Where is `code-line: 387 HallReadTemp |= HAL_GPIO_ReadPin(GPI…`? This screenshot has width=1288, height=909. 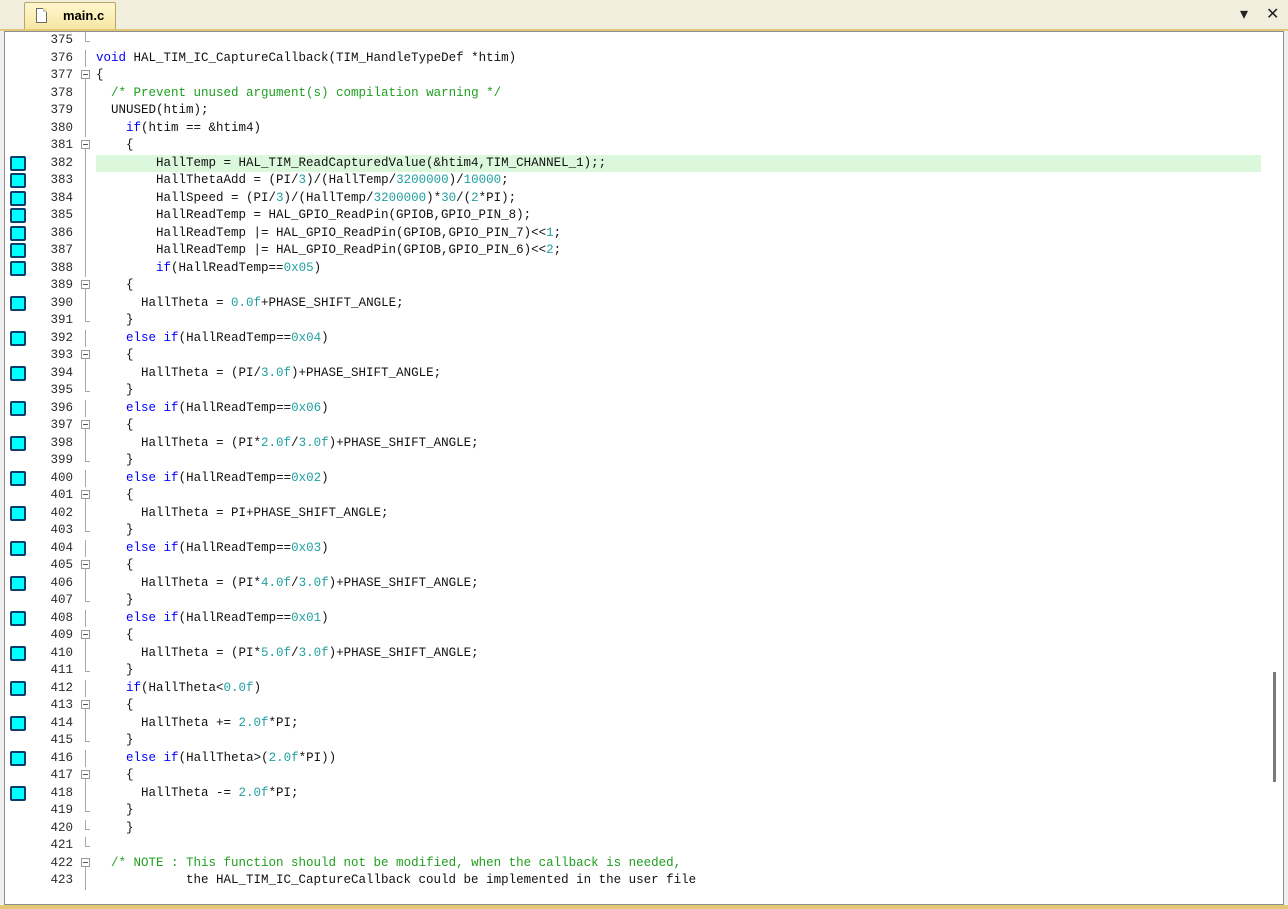
code-line: 387 HallReadTemp |= HAL_GPIO_ReadPin(GPI… is located at coordinates (644, 251).